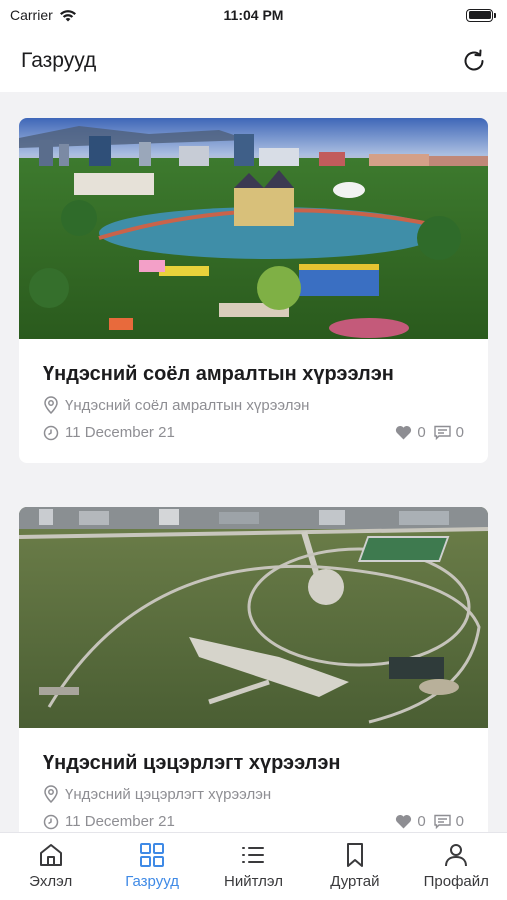 The width and height of the screenshot is (507, 900). Describe the element at coordinates (253, 881) in the screenshot. I see `tab-label: Нийтлэл` at that location.